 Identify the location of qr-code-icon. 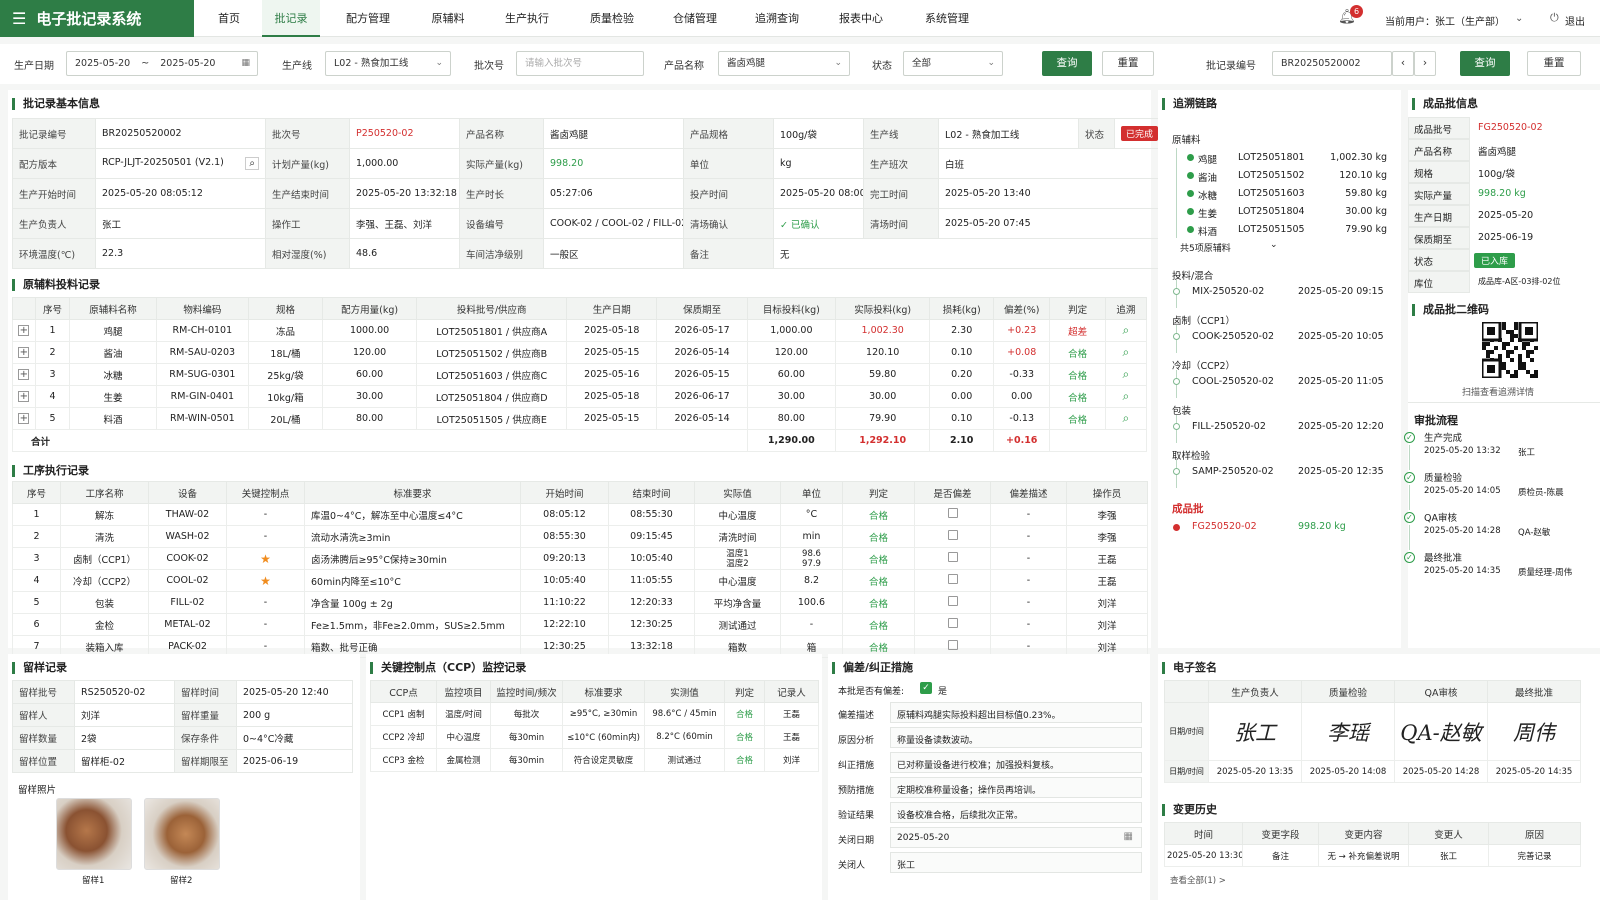
(1510, 350).